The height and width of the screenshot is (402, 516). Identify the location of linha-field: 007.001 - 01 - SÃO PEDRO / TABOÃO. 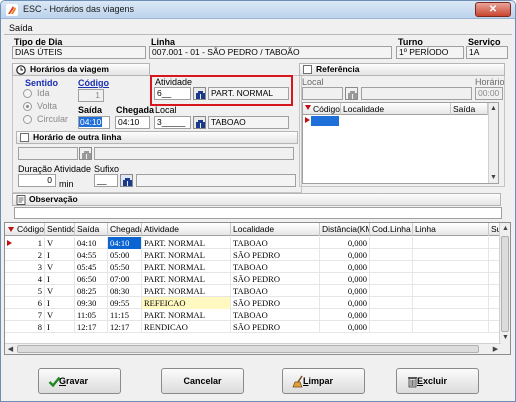
(270, 52).